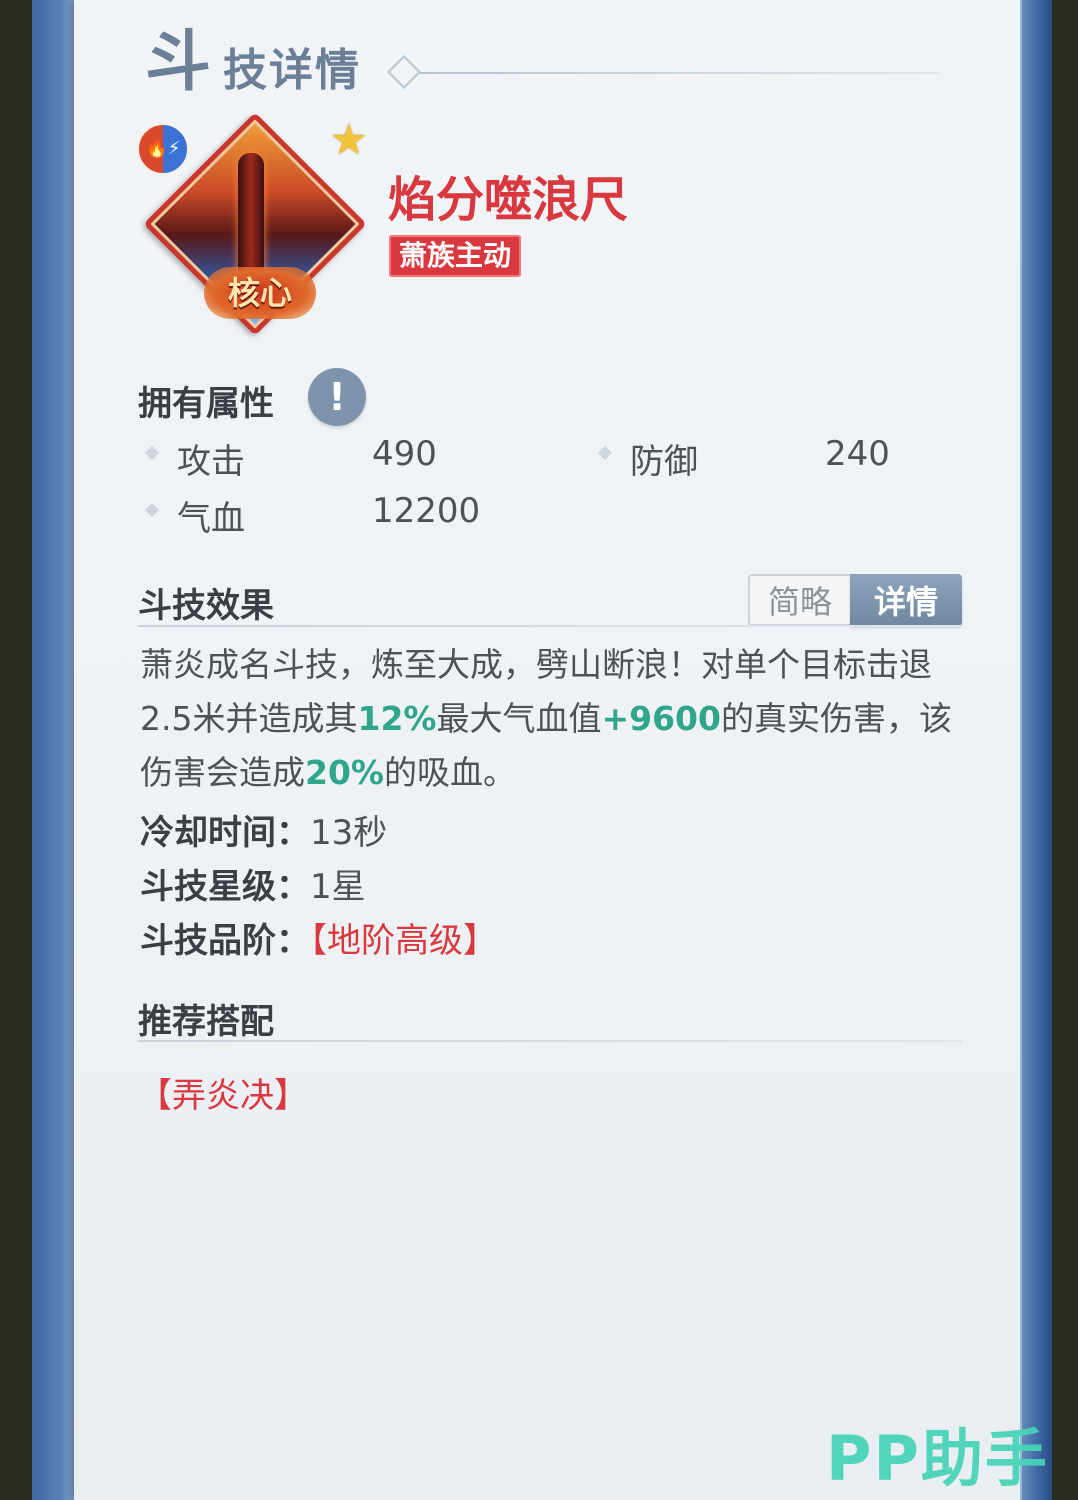 This screenshot has height=1500, width=1078. What do you see at coordinates (550, 626) in the screenshot?
I see `effect-divider` at bounding box center [550, 626].